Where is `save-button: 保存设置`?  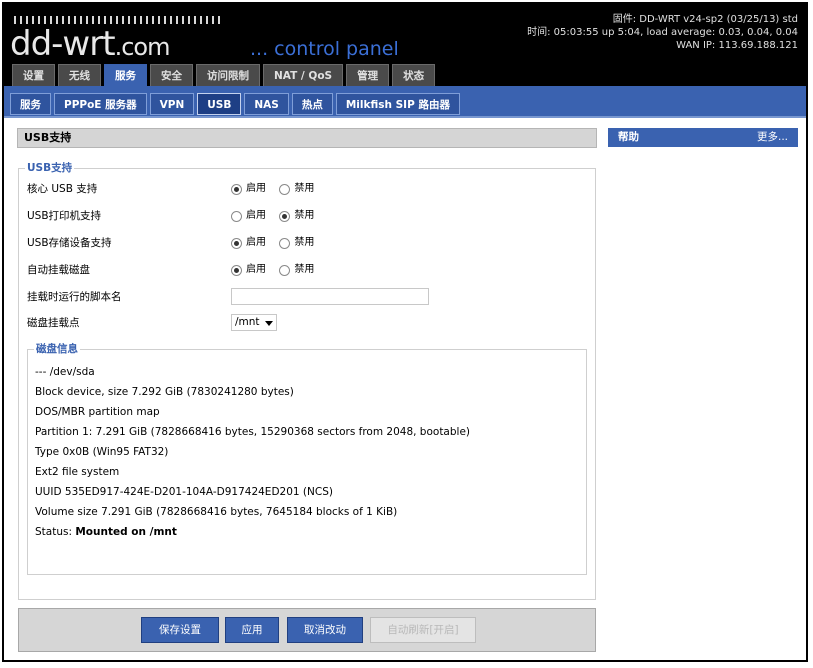
save-button: 保存设置 is located at coordinates (180, 630).